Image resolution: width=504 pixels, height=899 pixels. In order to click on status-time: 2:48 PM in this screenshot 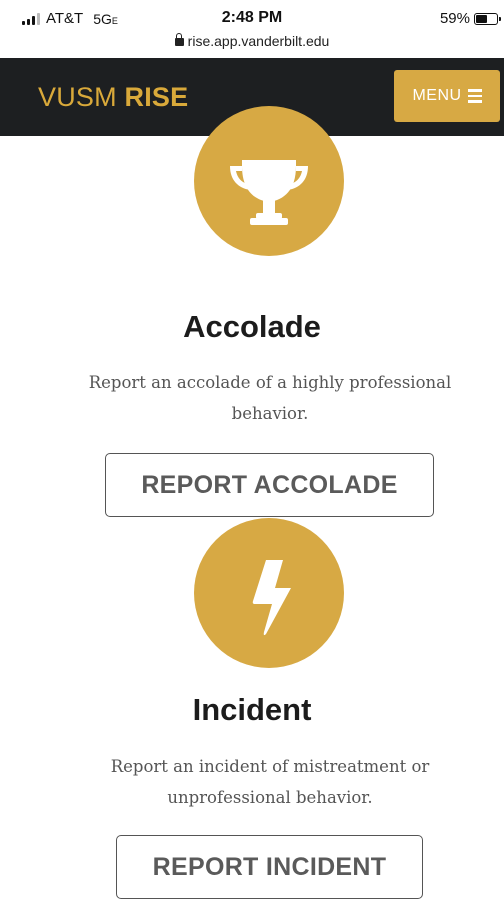, I will do `click(252, 17)`.